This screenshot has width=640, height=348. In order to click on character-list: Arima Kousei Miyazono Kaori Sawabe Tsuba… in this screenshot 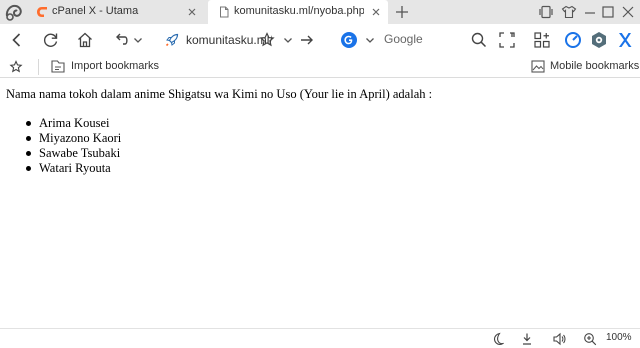, I will do `click(73, 146)`.